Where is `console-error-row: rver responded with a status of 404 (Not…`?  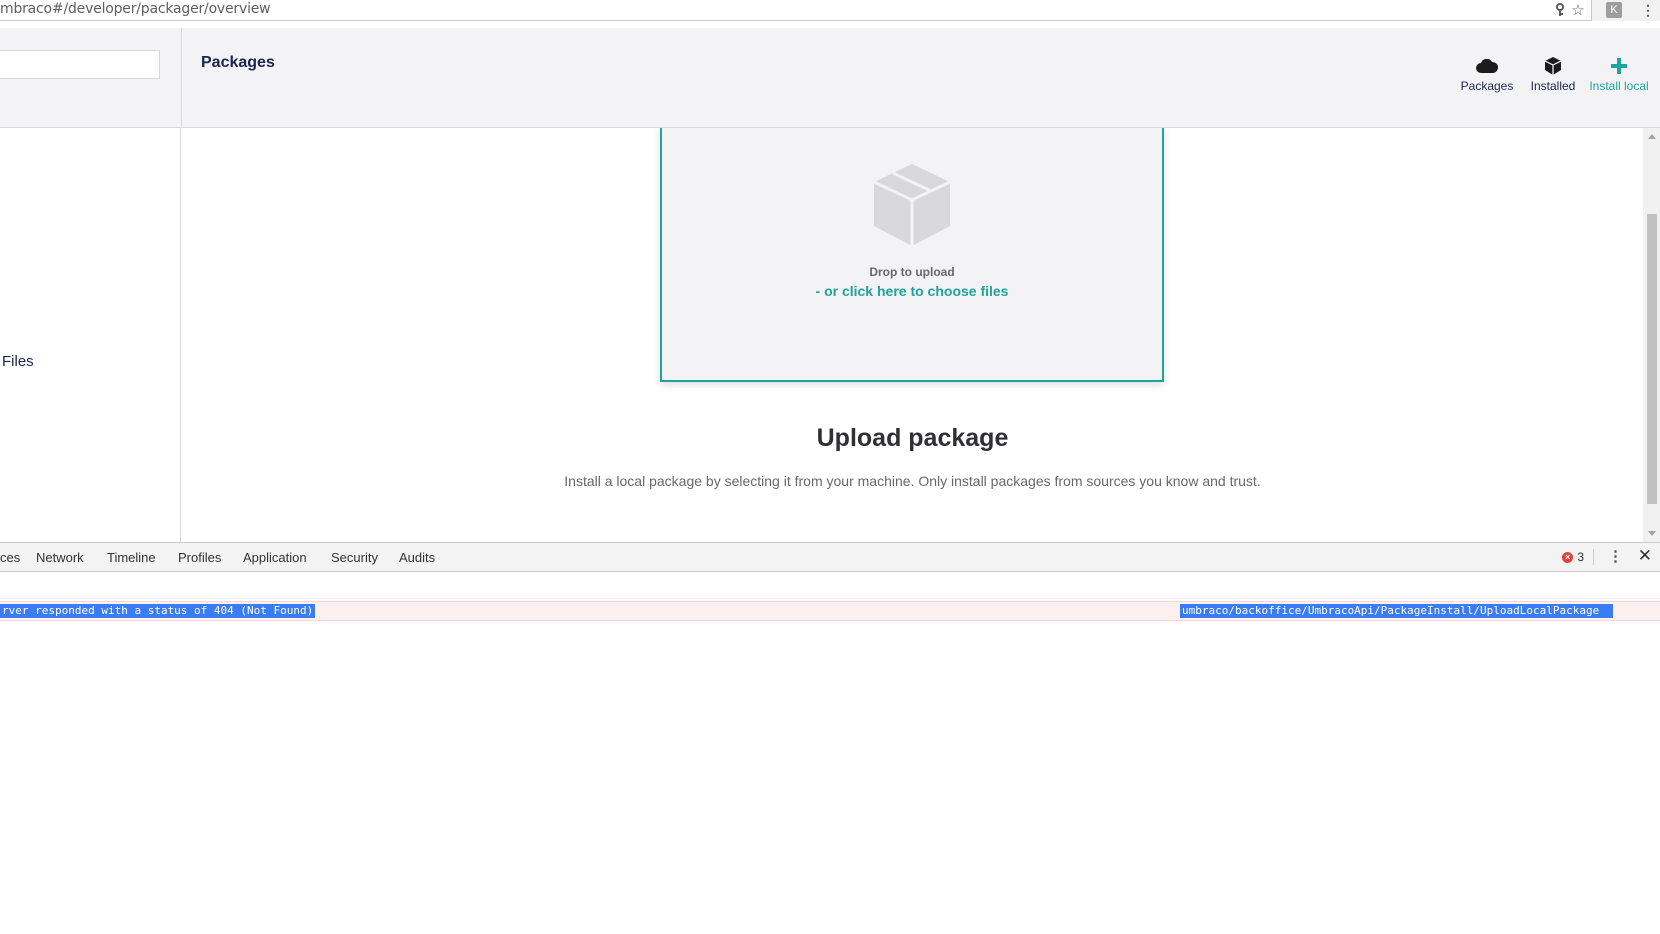
console-error-row: rver responded with a status of 404 (Not… is located at coordinates (830, 611).